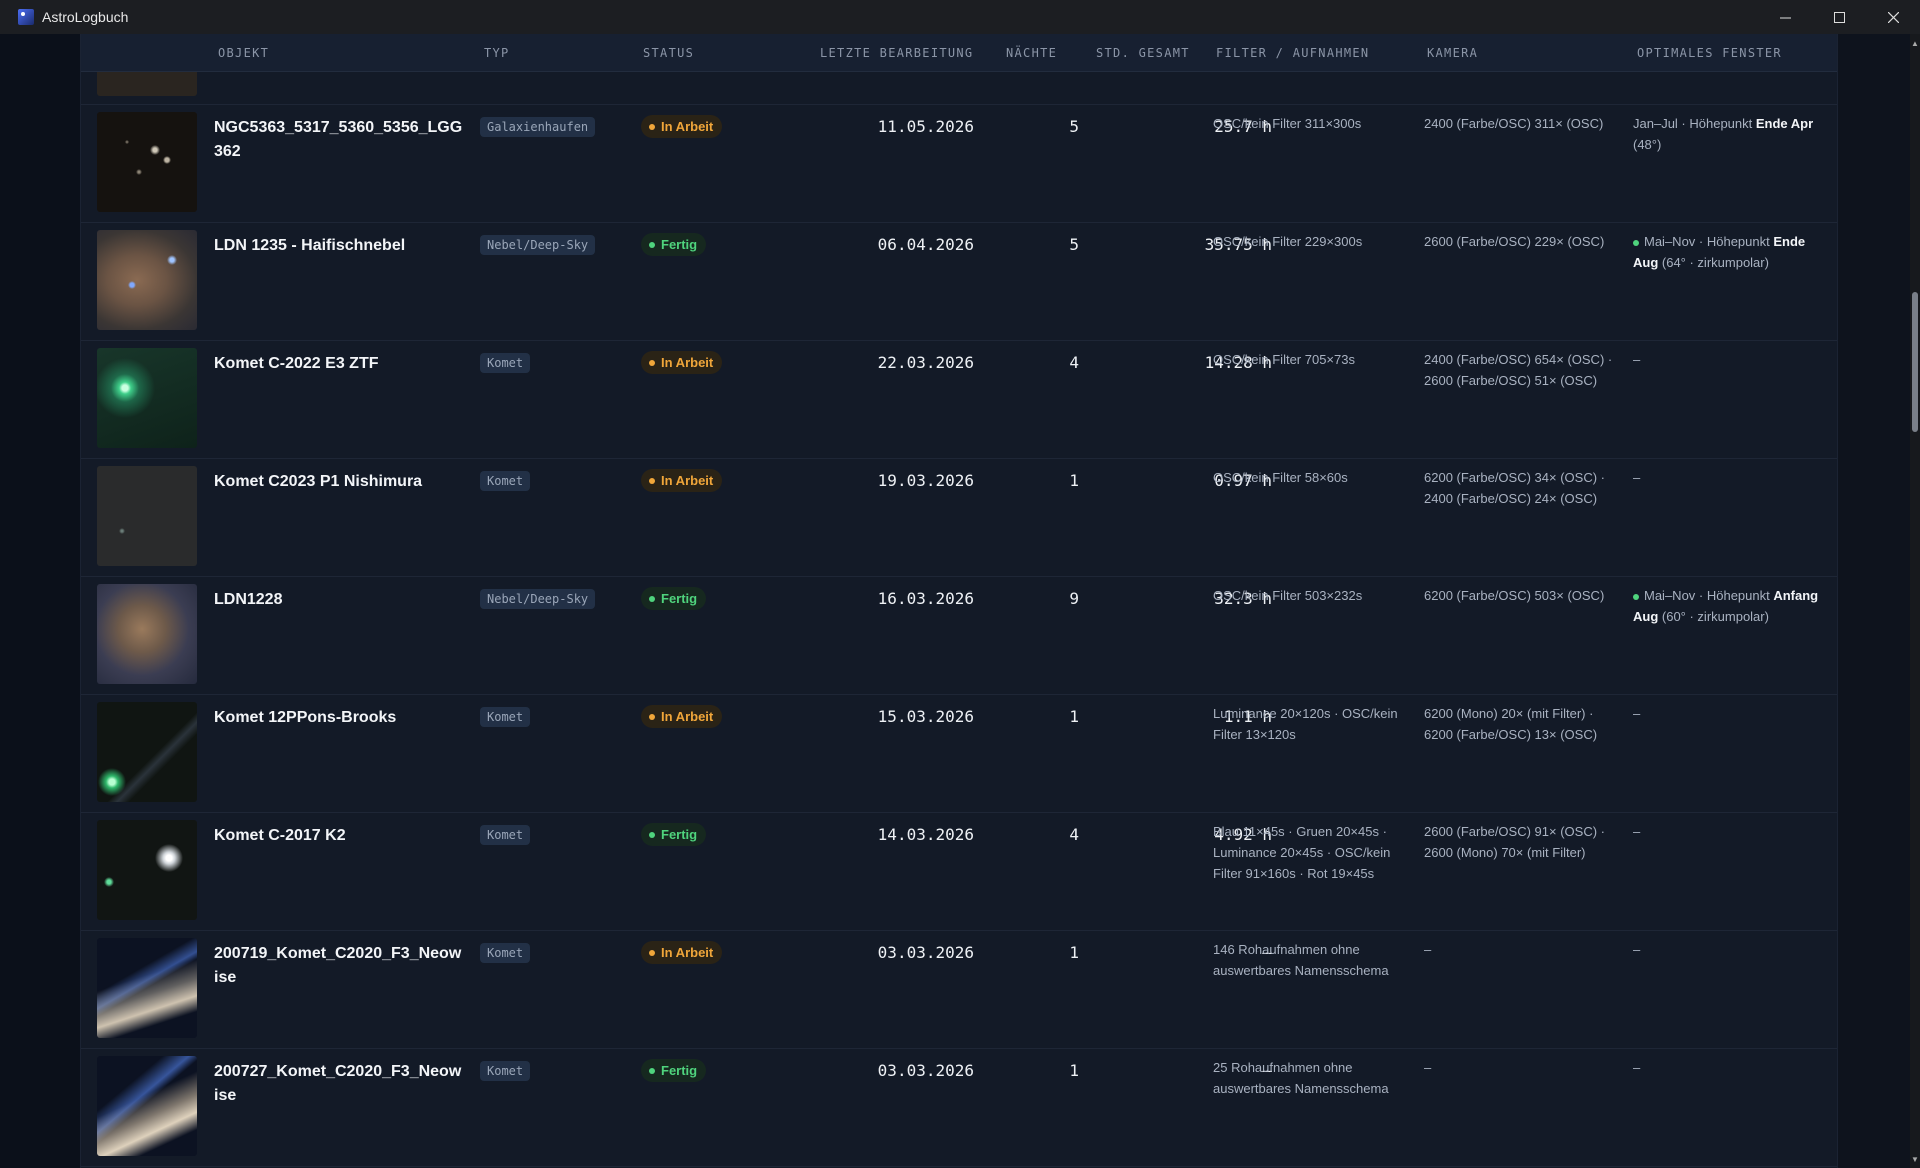 The width and height of the screenshot is (1920, 1168). Describe the element at coordinates (339, 1084) in the screenshot. I see `object-name: 200727_Komet_C2020_F3_Neowise` at that location.